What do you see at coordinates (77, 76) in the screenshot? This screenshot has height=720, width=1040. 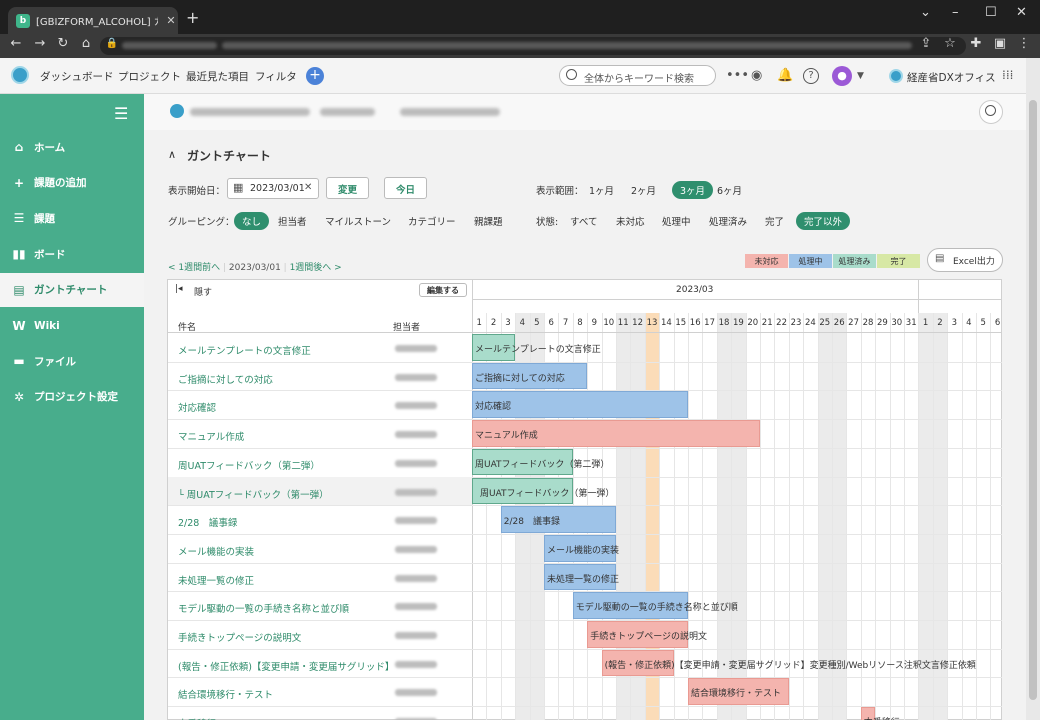 I see `nav-dashboard: ダッシュボード` at bounding box center [77, 76].